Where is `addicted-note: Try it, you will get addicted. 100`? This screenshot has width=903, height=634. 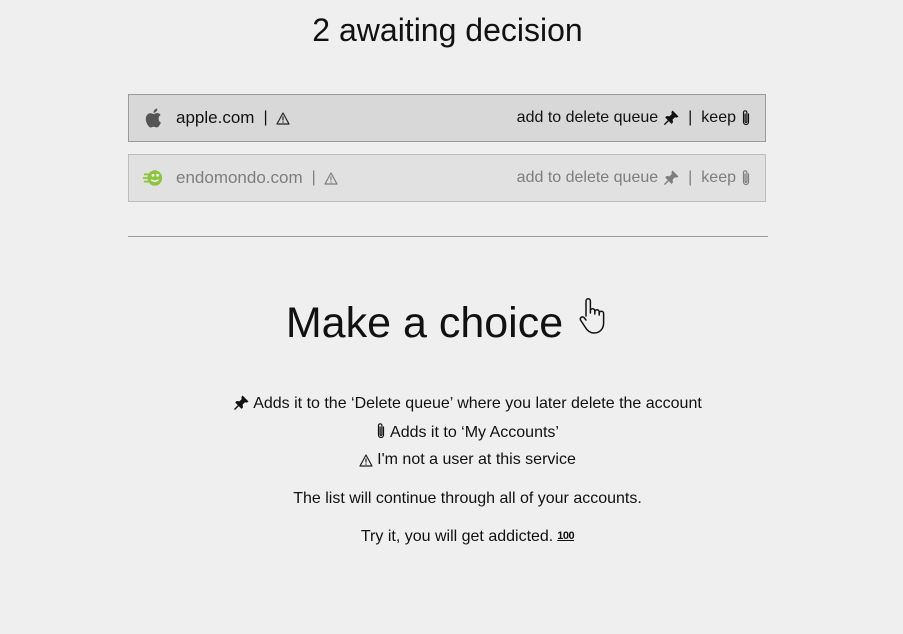 addicted-note: Try it, you will get addicted. 100 is located at coordinates (451, 536).